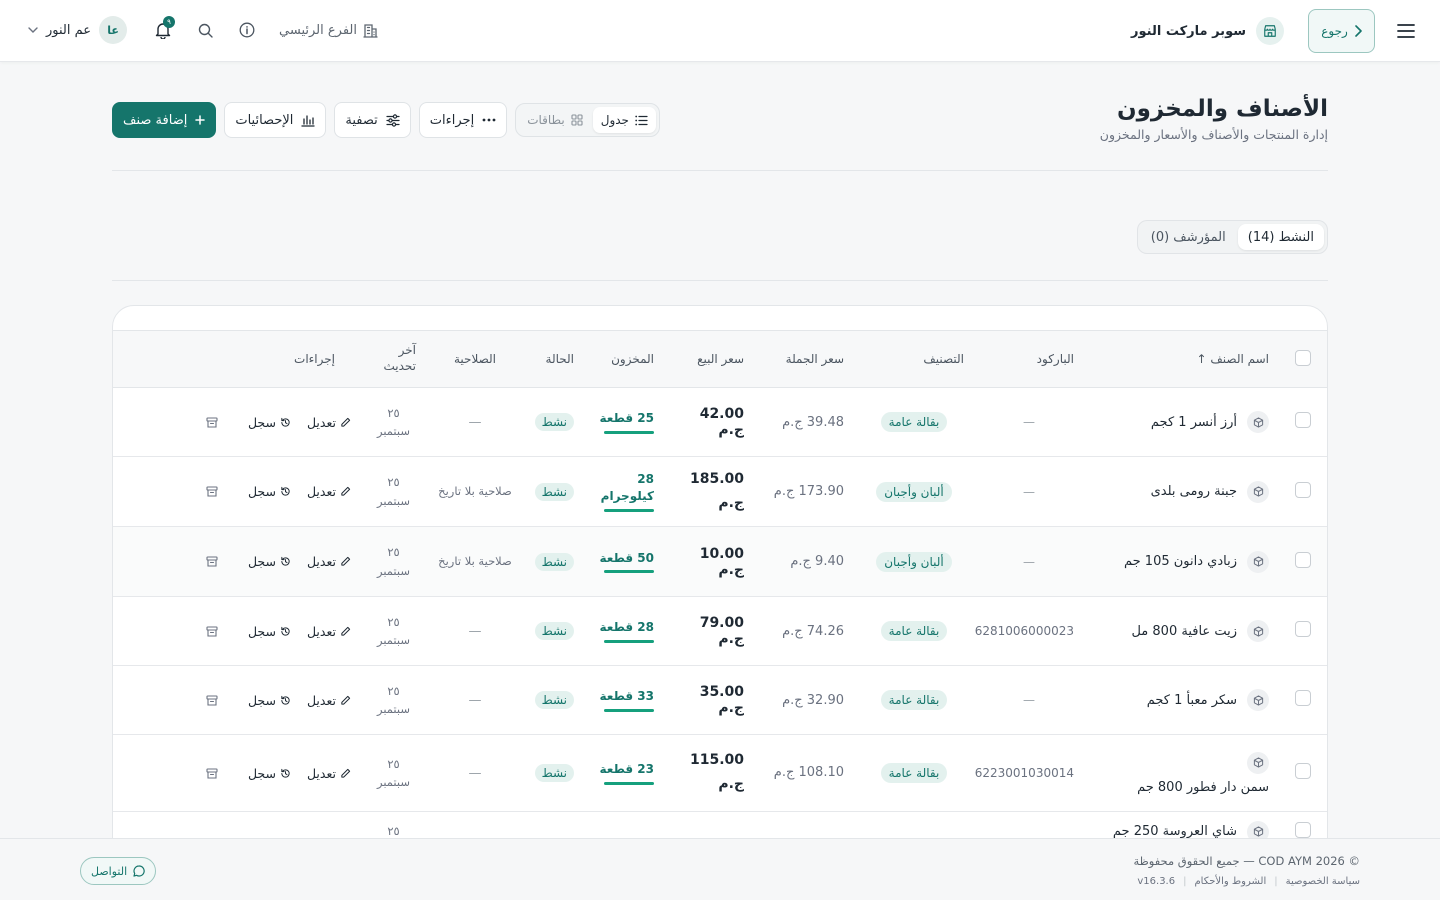  I want to click on item-name: أرز أنسر 1 كجم, so click(1194, 422).